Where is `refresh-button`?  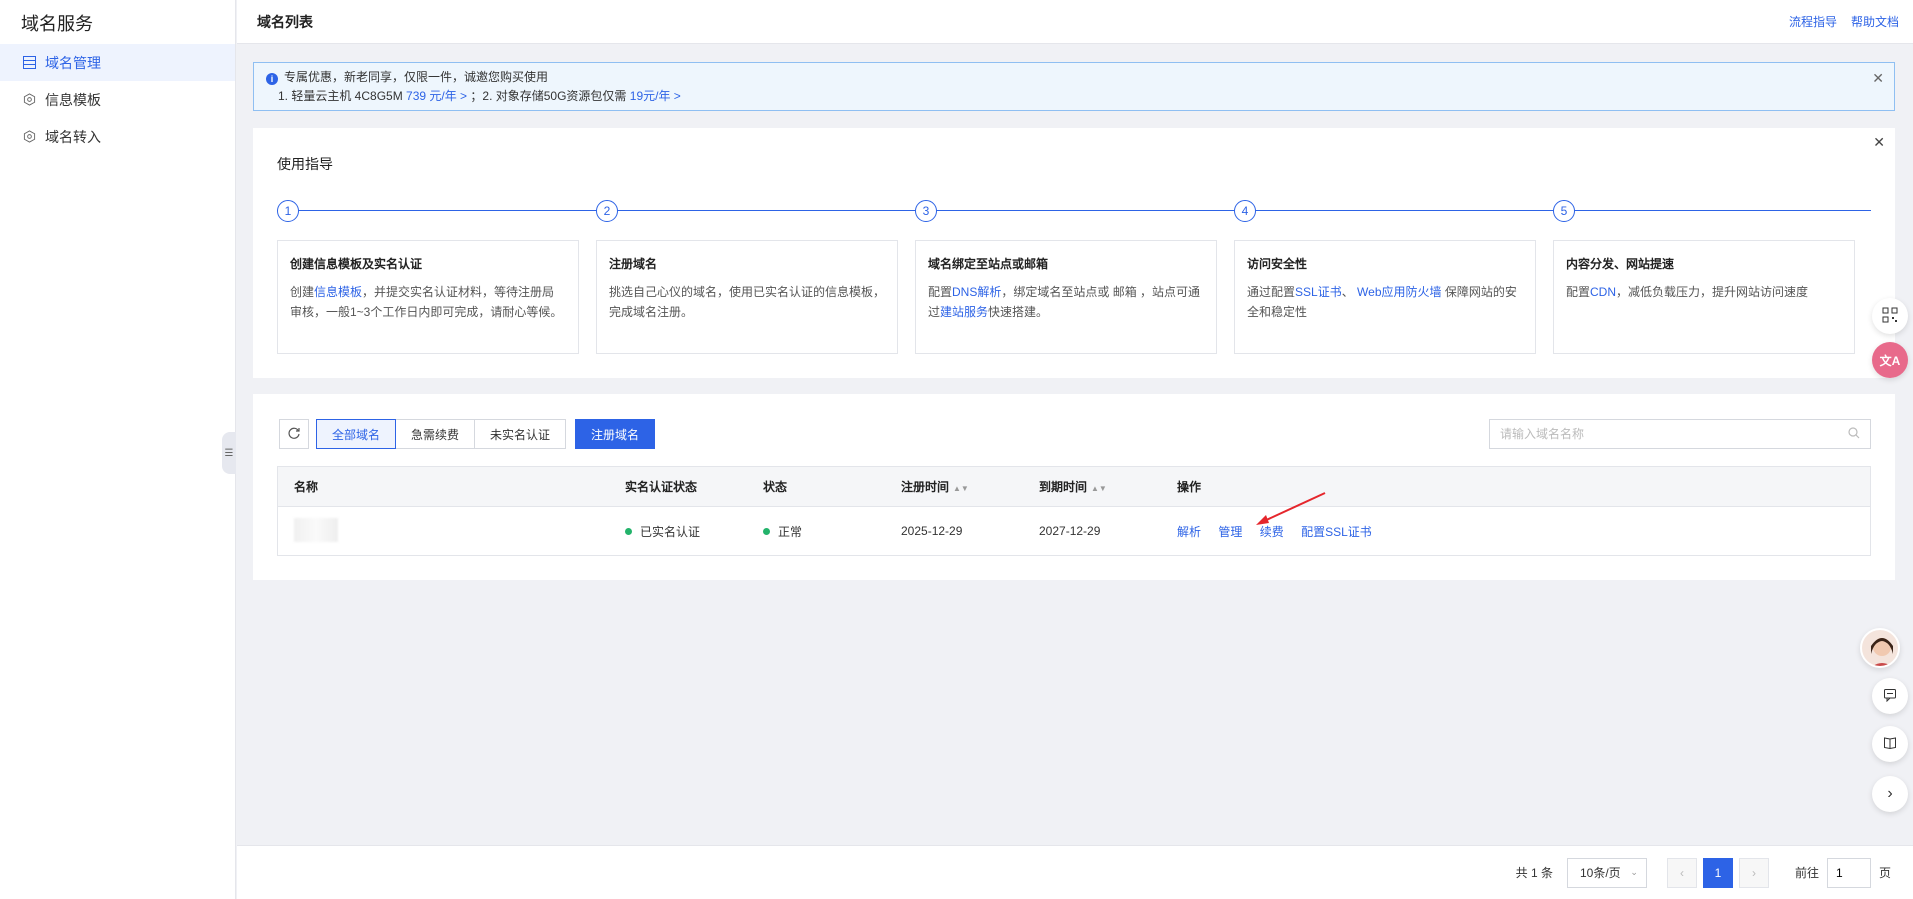 refresh-button is located at coordinates (294, 434).